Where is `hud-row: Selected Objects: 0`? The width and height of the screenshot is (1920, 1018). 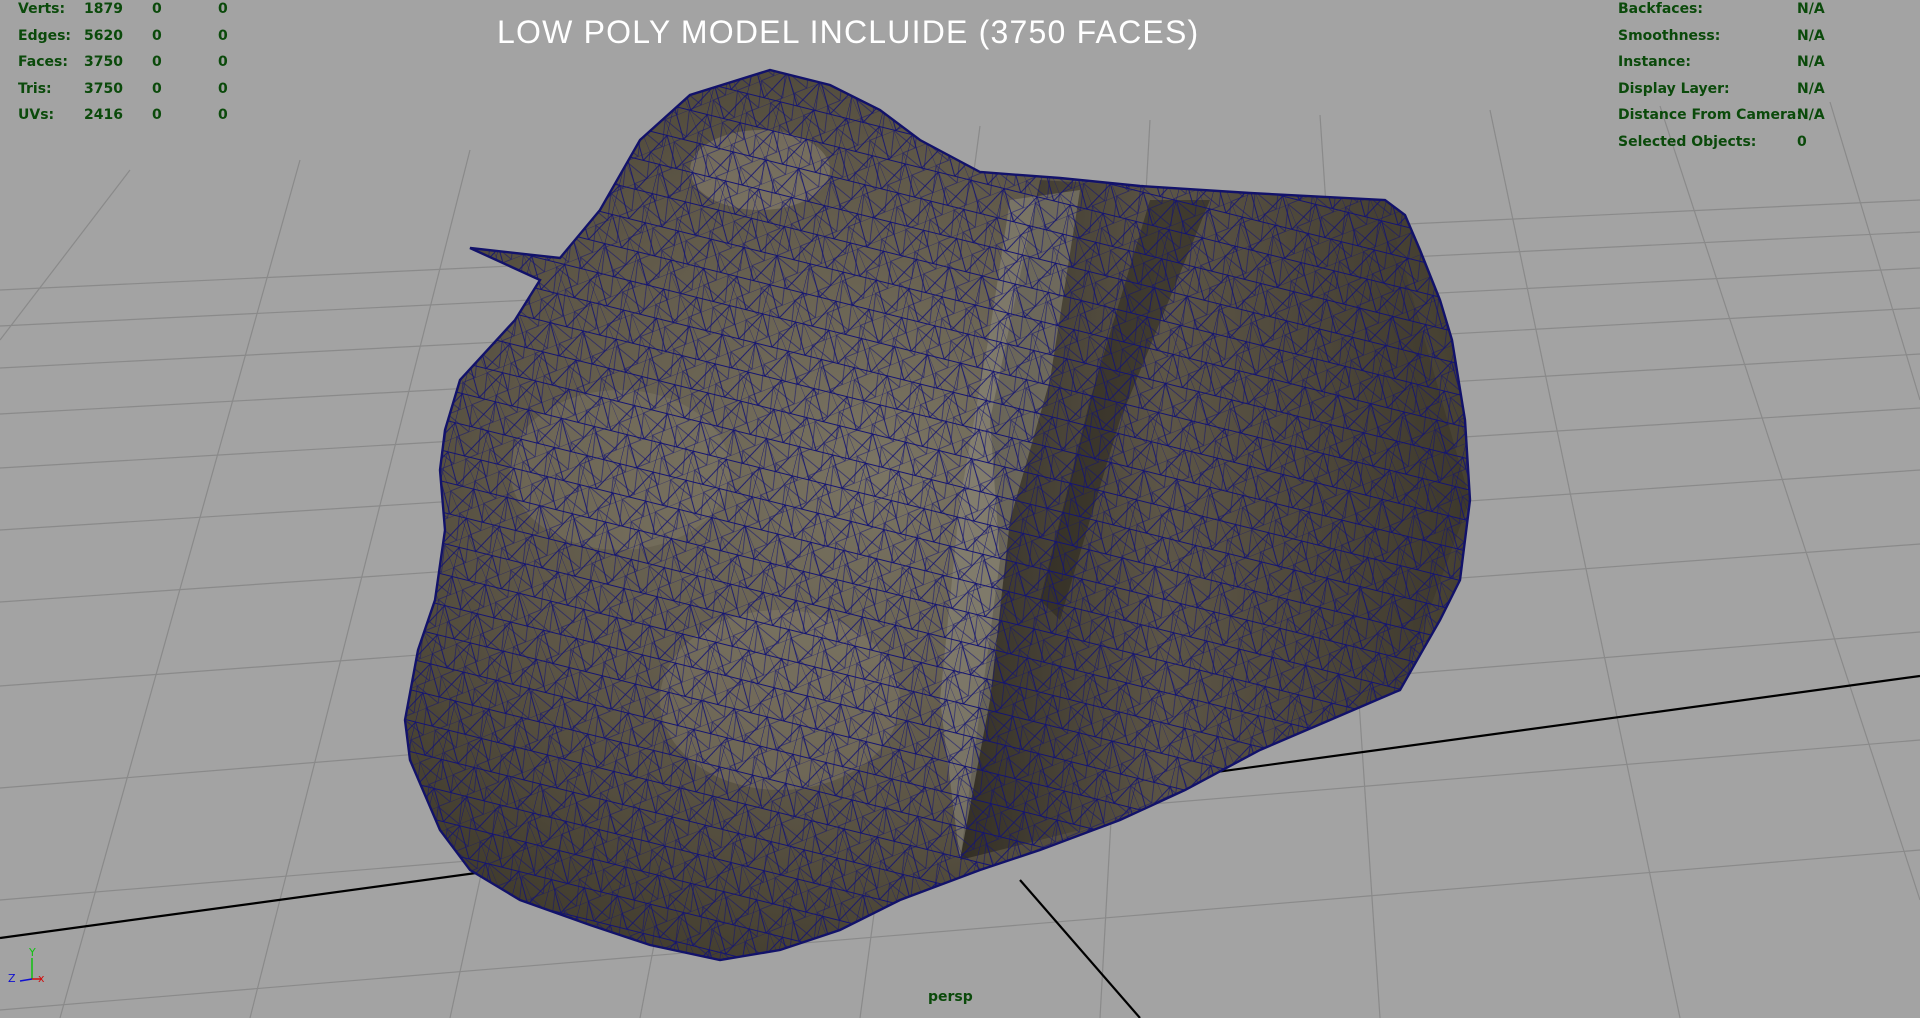
hud-row: Selected Objects: 0 is located at coordinates (1737, 142).